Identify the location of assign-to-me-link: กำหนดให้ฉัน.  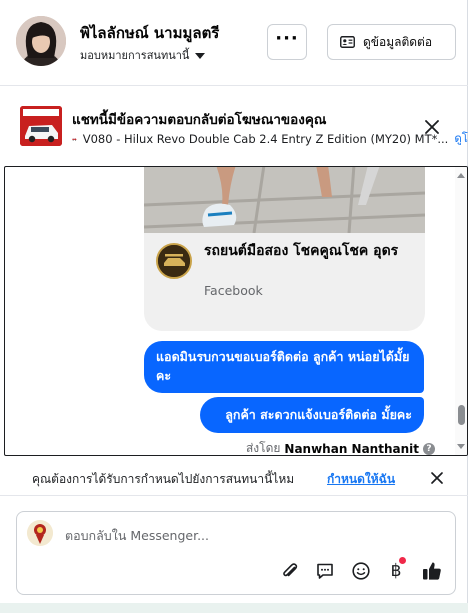
(361, 479).